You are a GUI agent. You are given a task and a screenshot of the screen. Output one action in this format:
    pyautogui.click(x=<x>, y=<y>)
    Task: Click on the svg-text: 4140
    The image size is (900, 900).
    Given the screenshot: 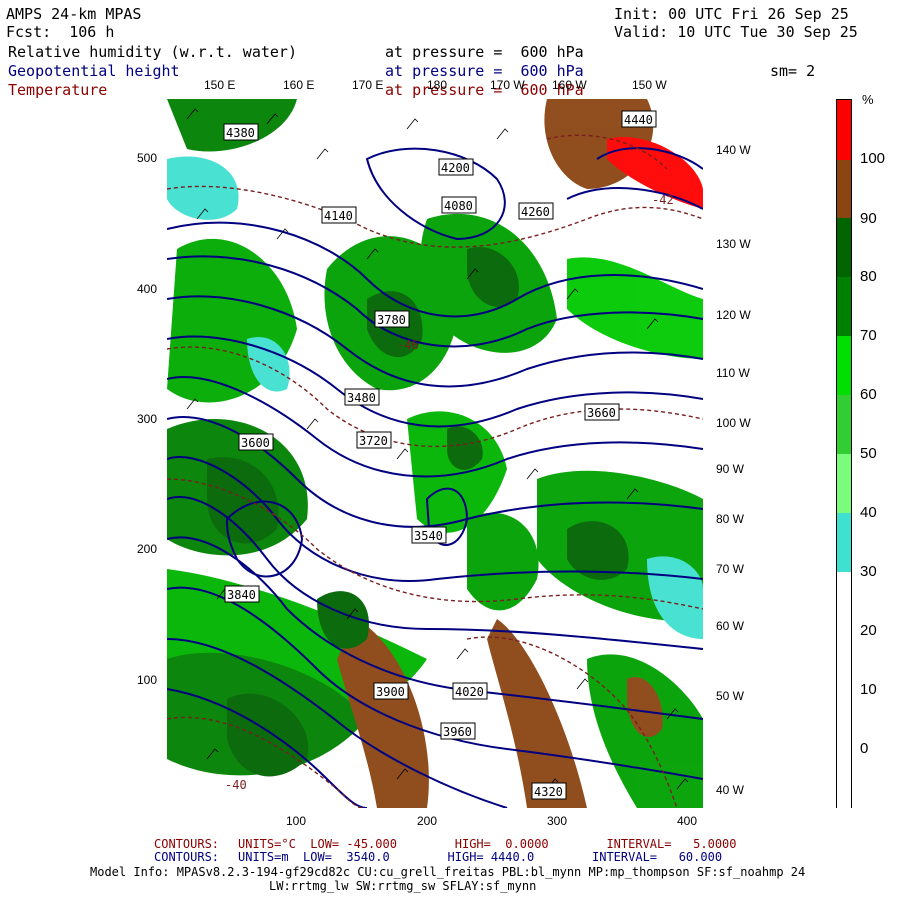 What is the action you would take?
    pyautogui.click(x=338, y=216)
    